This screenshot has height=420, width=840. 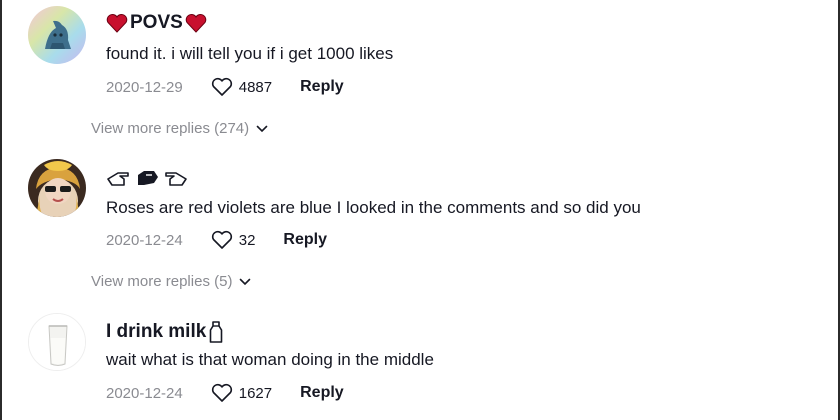 What do you see at coordinates (247, 240) in the screenshot?
I see `like-count: 32` at bounding box center [247, 240].